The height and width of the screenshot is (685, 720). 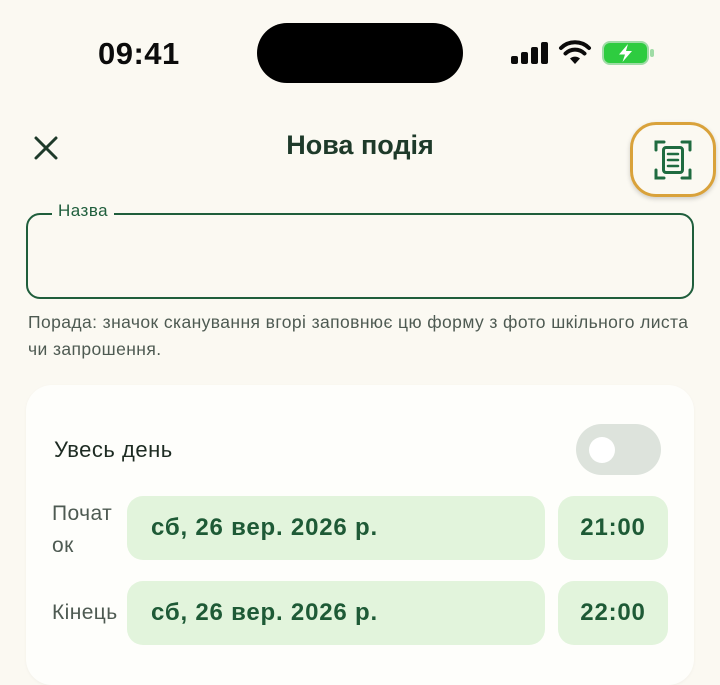 What do you see at coordinates (360, 145) in the screenshot?
I see `page-title: Нова подія` at bounding box center [360, 145].